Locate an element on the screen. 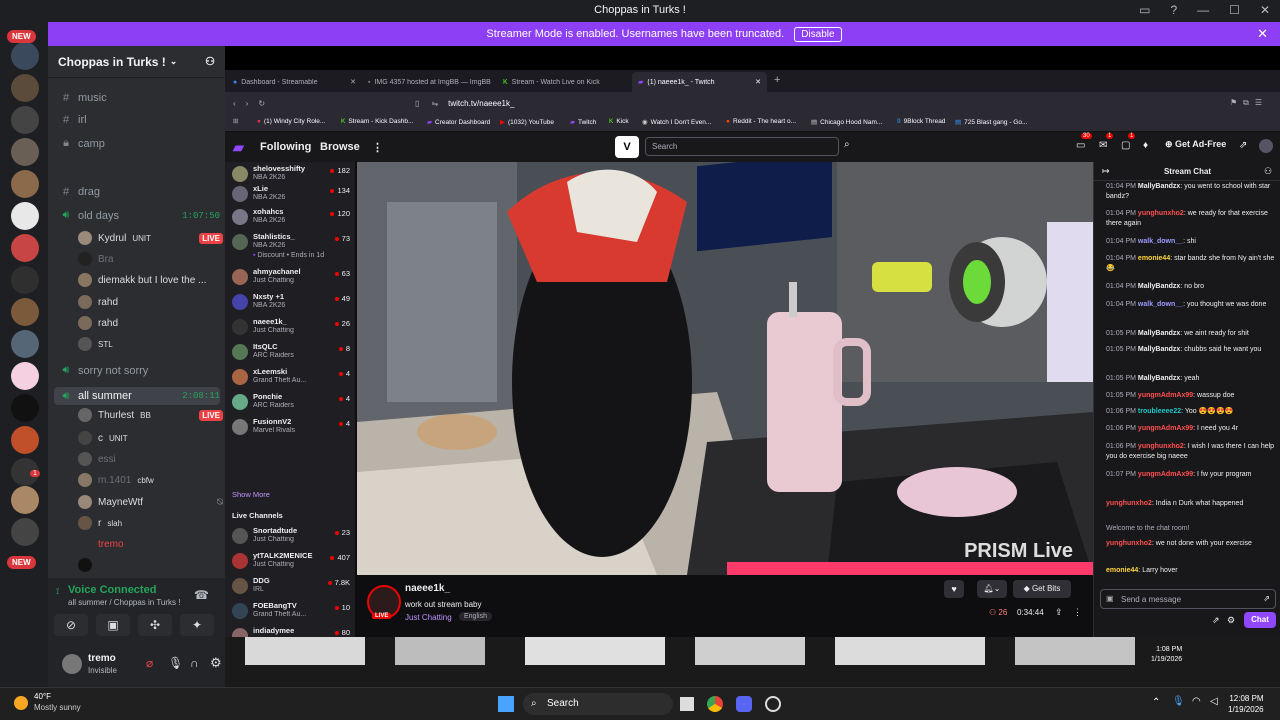 This screenshot has height=720, width=1280. wifi-icon: ◠ is located at coordinates (1196, 701).